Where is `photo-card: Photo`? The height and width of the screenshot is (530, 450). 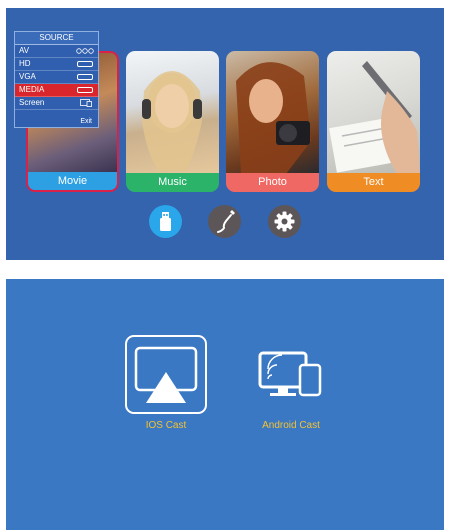 photo-card: Photo is located at coordinates (272, 121).